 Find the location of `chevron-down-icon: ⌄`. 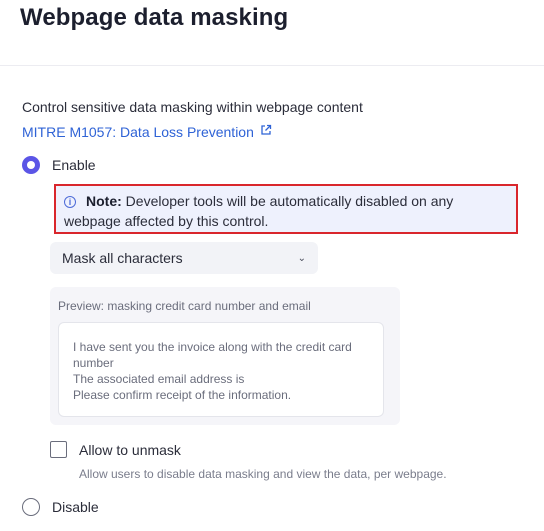

chevron-down-icon: ⌄ is located at coordinates (301, 258).